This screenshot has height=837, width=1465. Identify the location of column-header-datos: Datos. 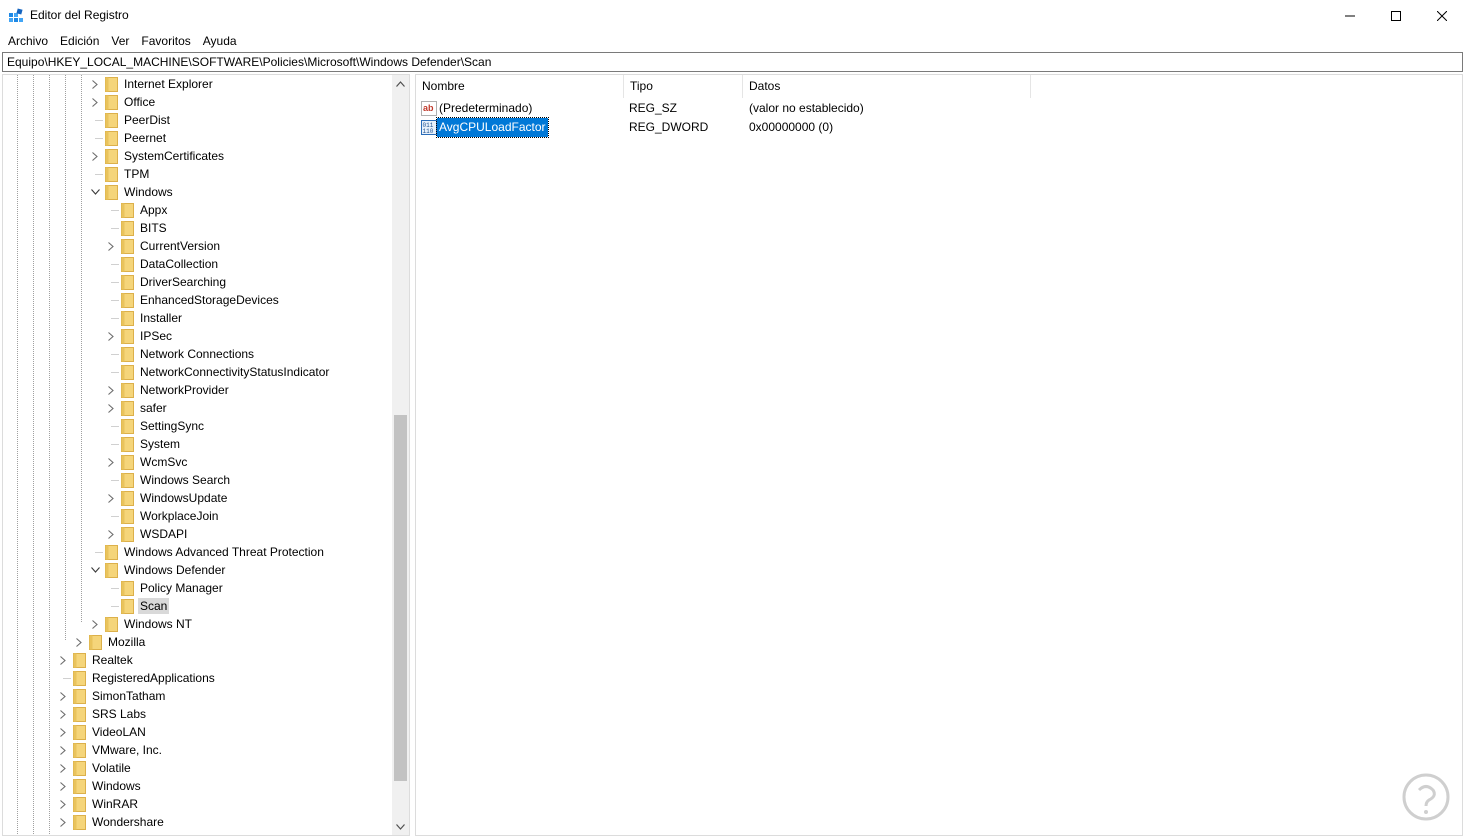
(887, 86).